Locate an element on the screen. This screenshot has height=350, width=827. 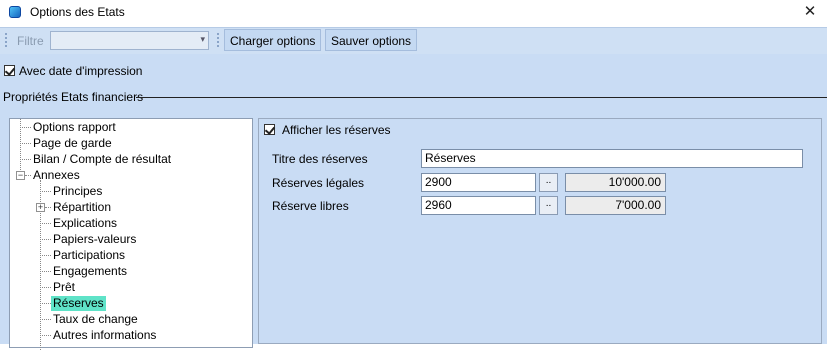
filter-combobox: ▾ is located at coordinates (129, 40).